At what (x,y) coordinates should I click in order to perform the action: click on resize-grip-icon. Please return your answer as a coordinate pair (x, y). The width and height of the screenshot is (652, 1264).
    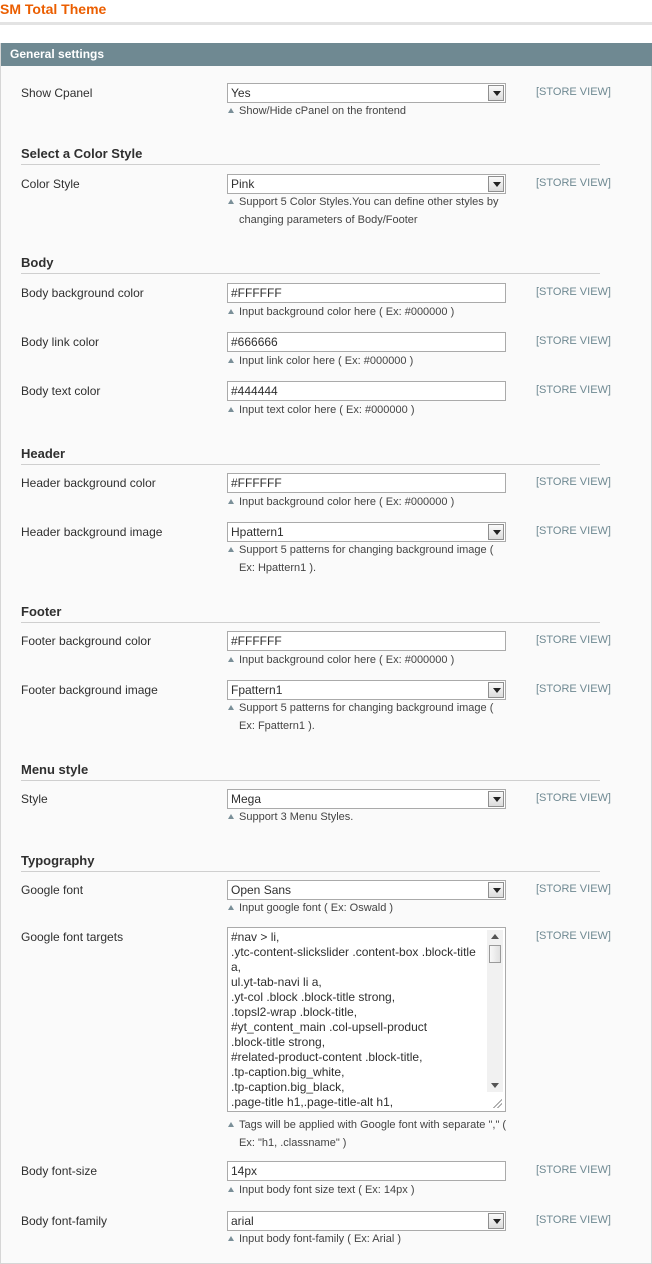
    Looking at the image, I should click on (497, 1103).